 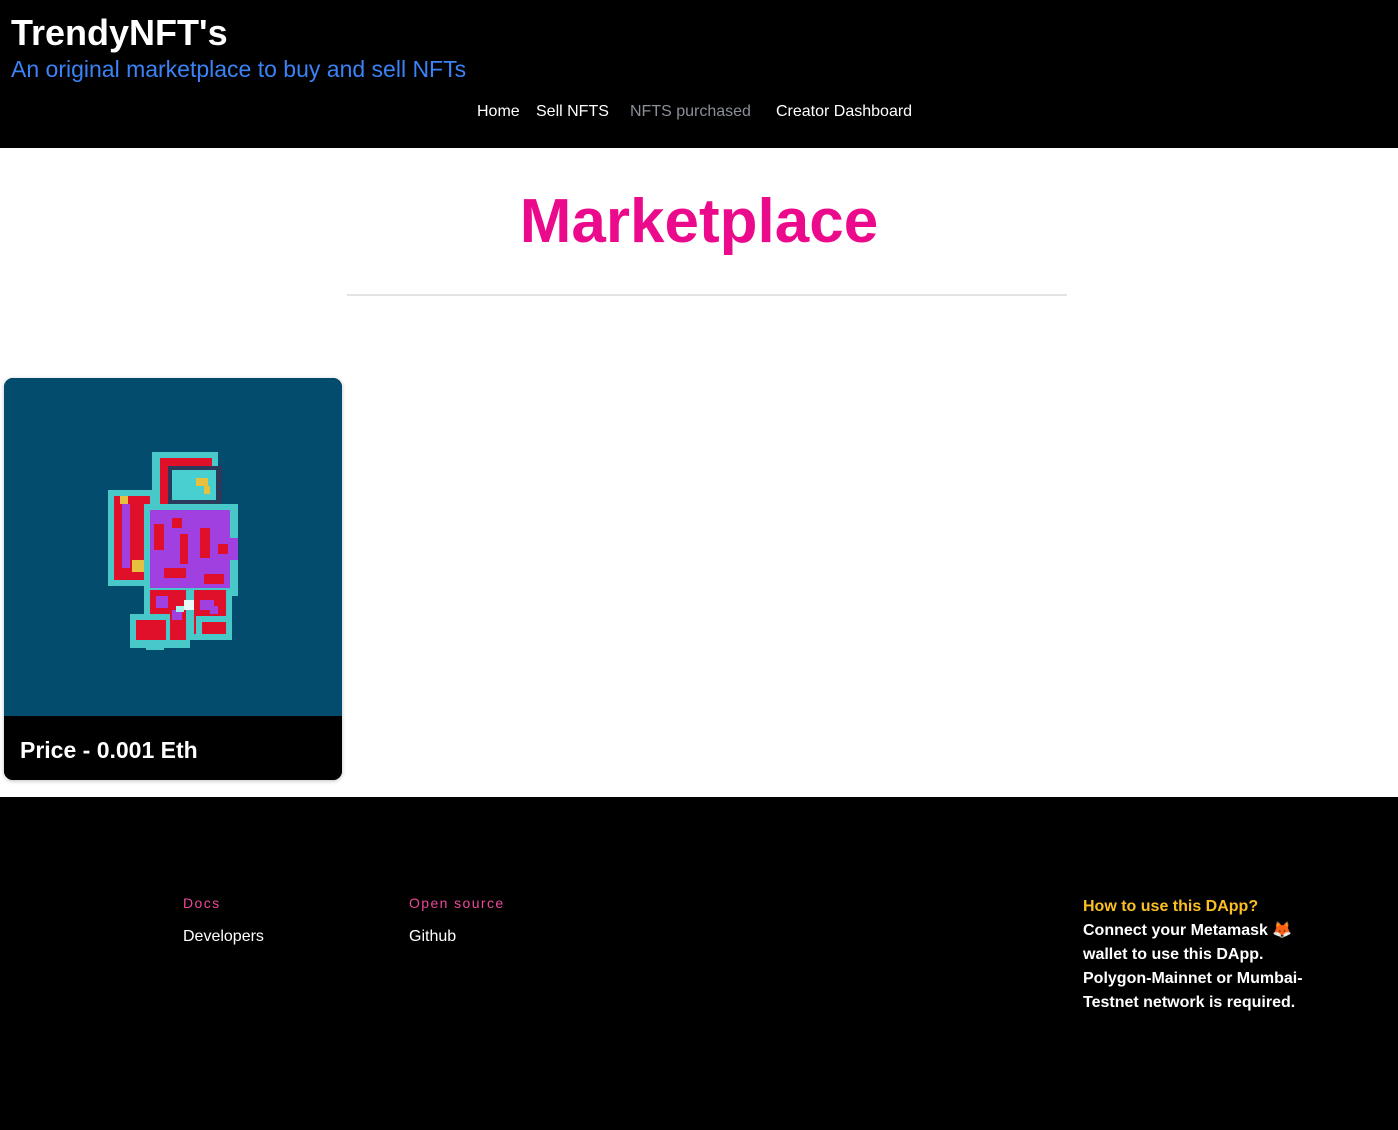 I want to click on site-title: TrendyNFT's, so click(x=119, y=32).